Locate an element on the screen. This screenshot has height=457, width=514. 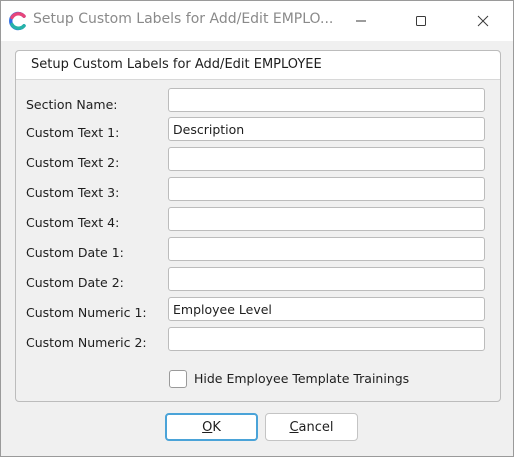
cancel-button: Cancel is located at coordinates (311, 427).